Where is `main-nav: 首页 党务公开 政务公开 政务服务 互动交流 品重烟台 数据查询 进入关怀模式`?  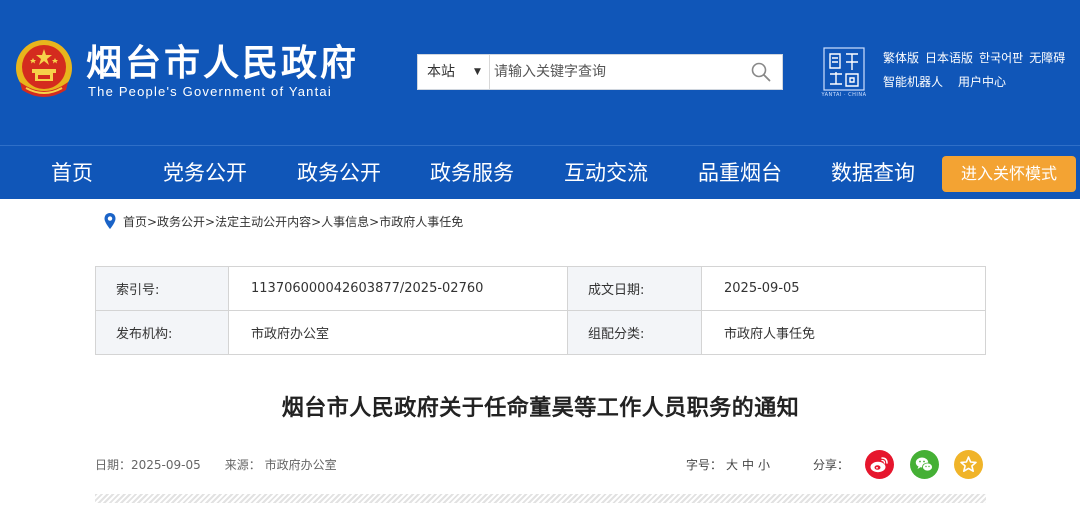
main-nav: 首页 党务公开 政务公开 政务服务 互动交流 品重烟台 数据查询 进入关怀模式 is located at coordinates (540, 172).